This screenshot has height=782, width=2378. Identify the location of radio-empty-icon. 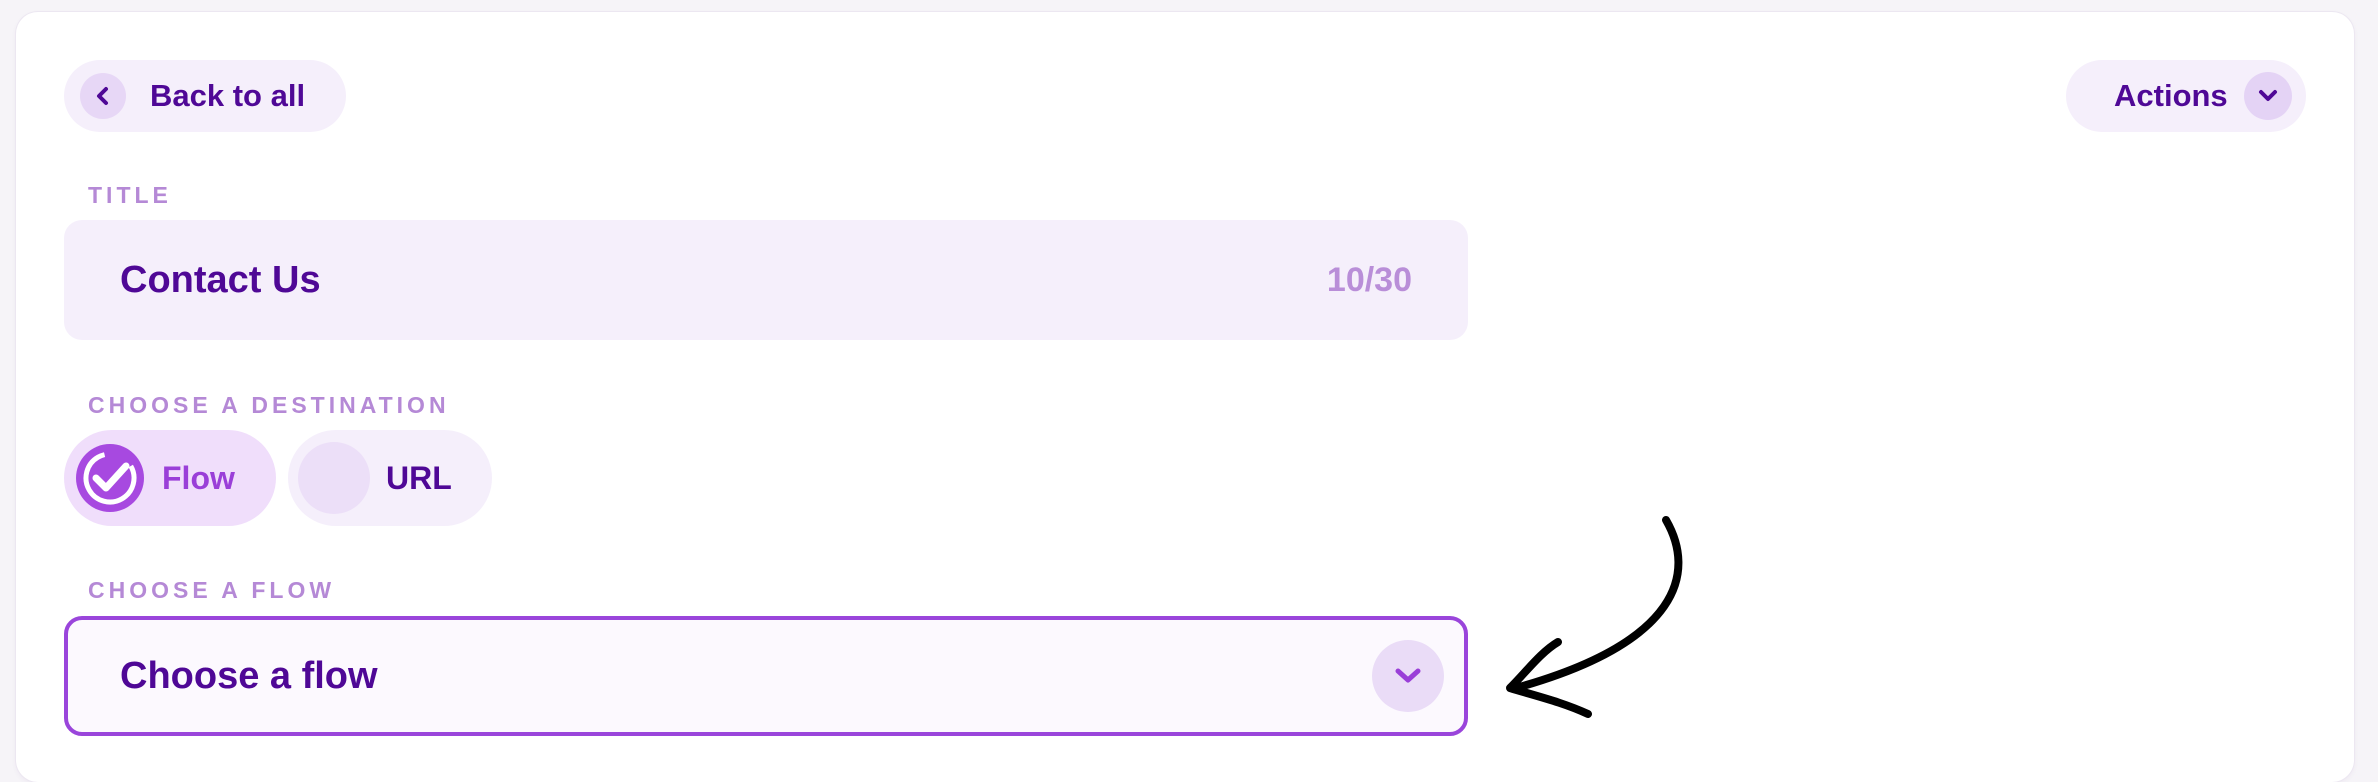
(334, 478).